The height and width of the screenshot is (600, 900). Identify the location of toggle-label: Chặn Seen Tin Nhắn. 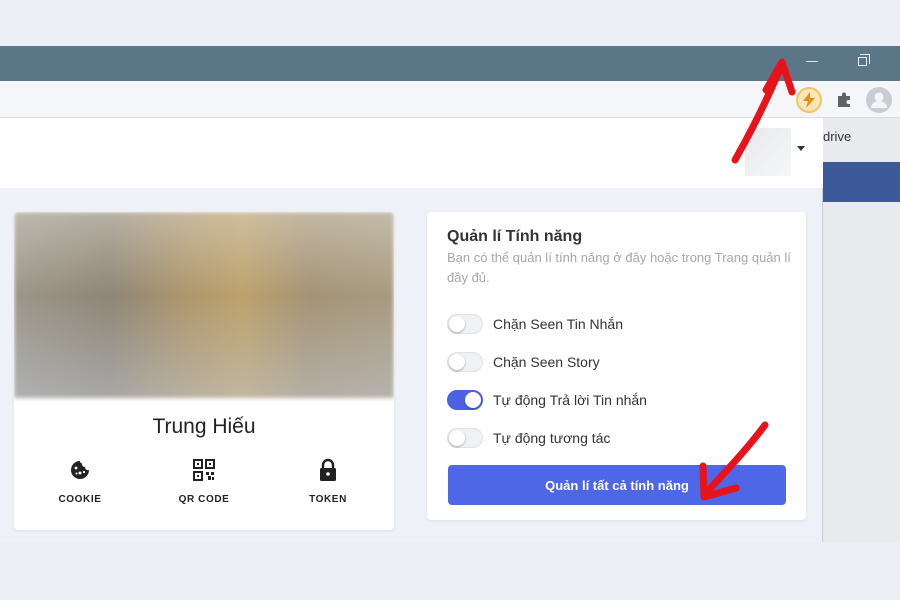
(558, 324).